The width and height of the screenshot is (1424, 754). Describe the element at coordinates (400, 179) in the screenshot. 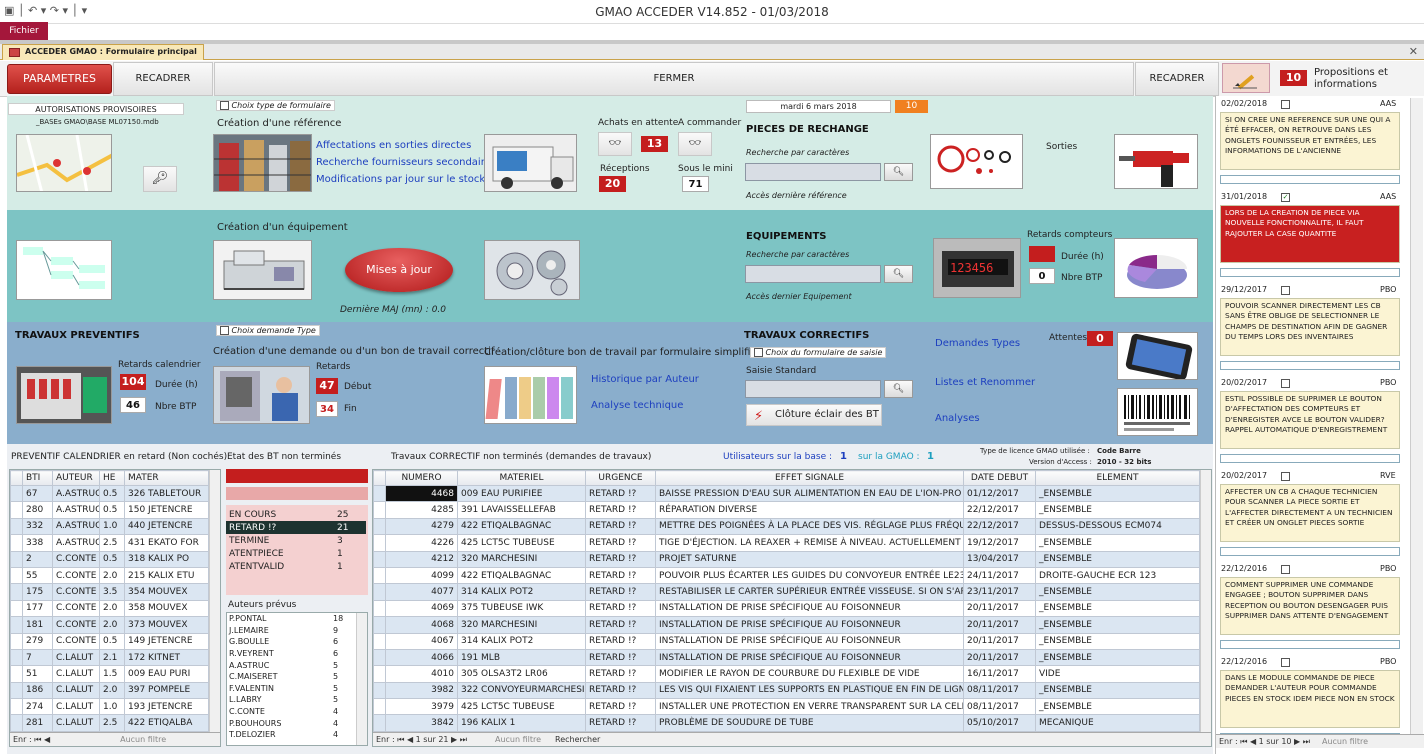

I see `link-modifications-stock: Modifications par jour sur le stock` at that location.